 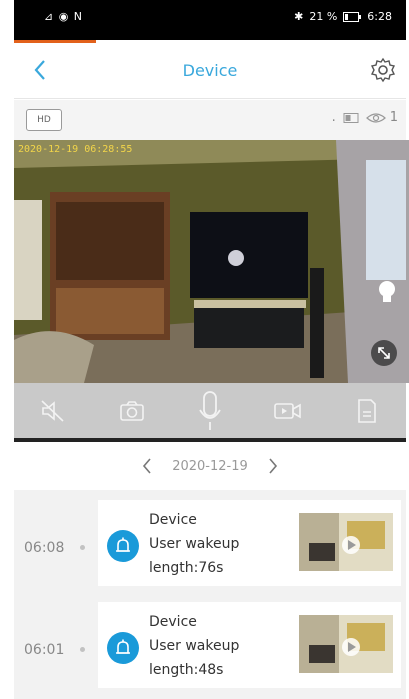 What do you see at coordinates (249, 645) in the screenshot?
I see `event-card: Device User wakeup length:48s` at bounding box center [249, 645].